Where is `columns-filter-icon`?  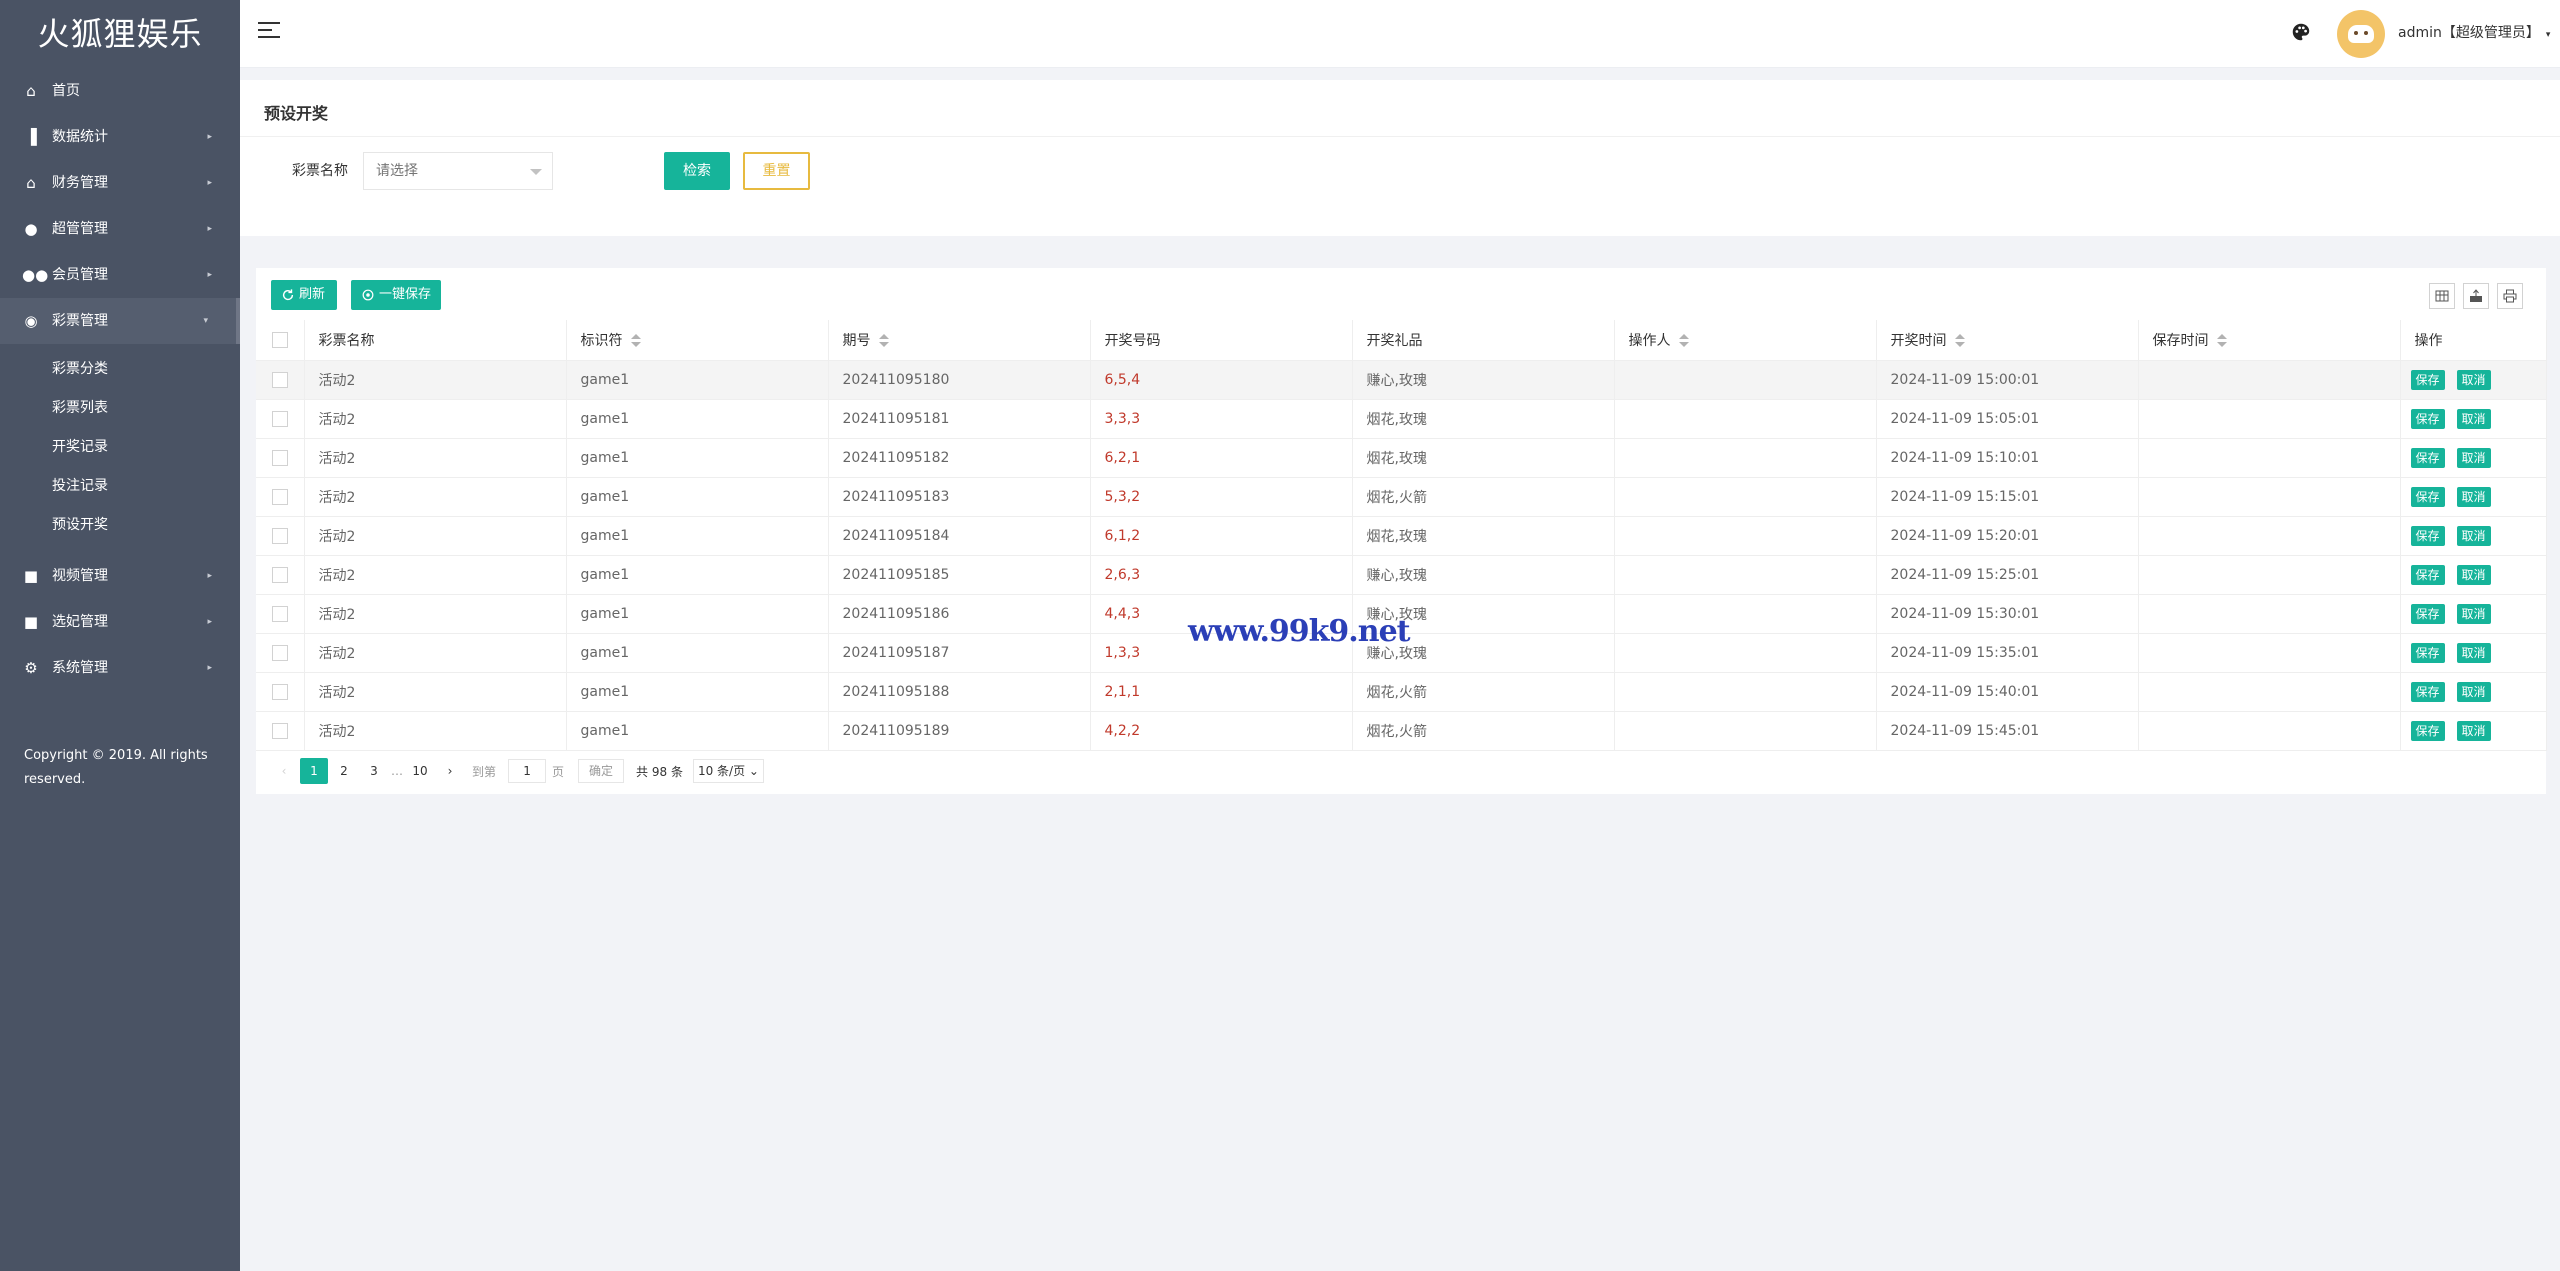
columns-filter-icon is located at coordinates (2442, 296).